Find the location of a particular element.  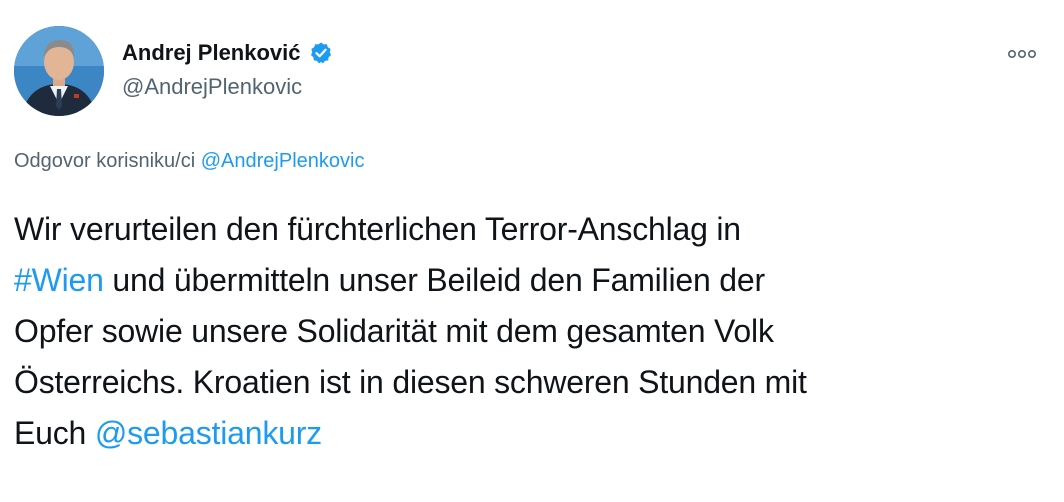

author-name-row: Andrej Plenković is located at coordinates (227, 53).